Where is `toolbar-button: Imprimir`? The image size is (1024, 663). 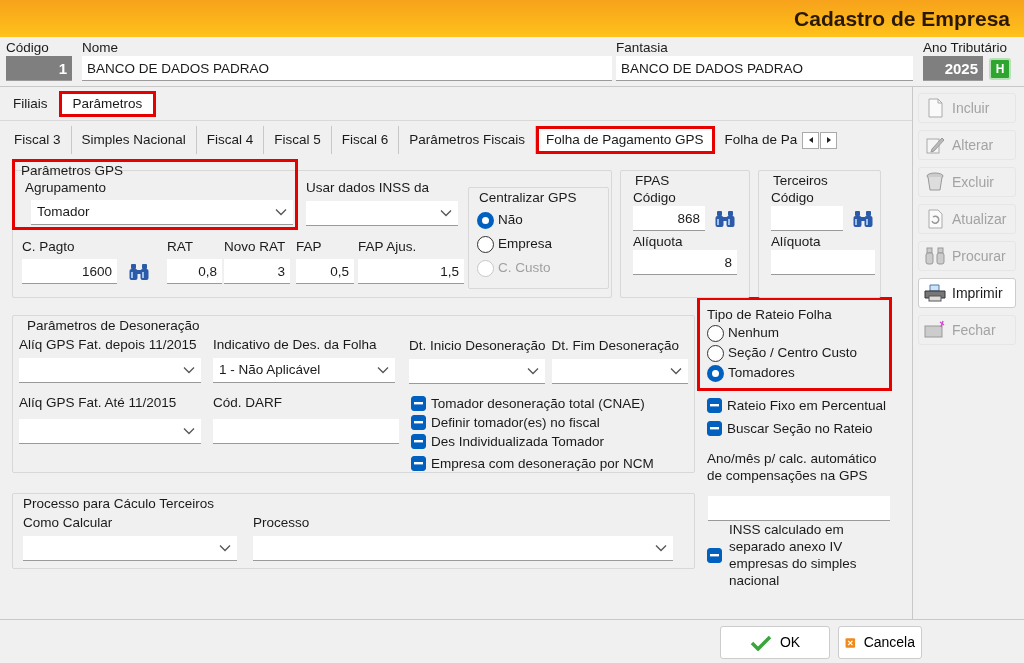 toolbar-button: Imprimir is located at coordinates (967, 293).